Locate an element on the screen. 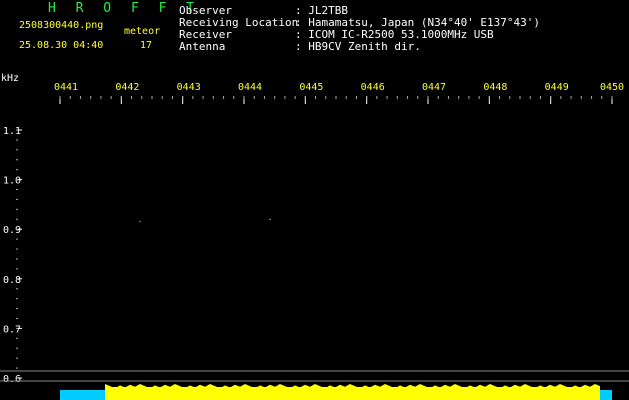 This screenshot has height=400, width=629. x-tick-label: 0448 is located at coordinates (495, 87).